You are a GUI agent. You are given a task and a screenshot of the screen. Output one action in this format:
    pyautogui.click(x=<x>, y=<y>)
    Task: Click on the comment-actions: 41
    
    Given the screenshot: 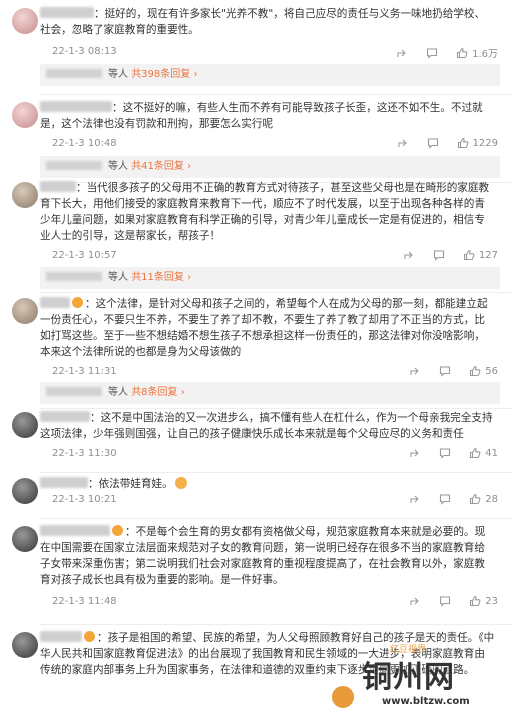 What is the action you would take?
    pyautogui.click(x=444, y=453)
    